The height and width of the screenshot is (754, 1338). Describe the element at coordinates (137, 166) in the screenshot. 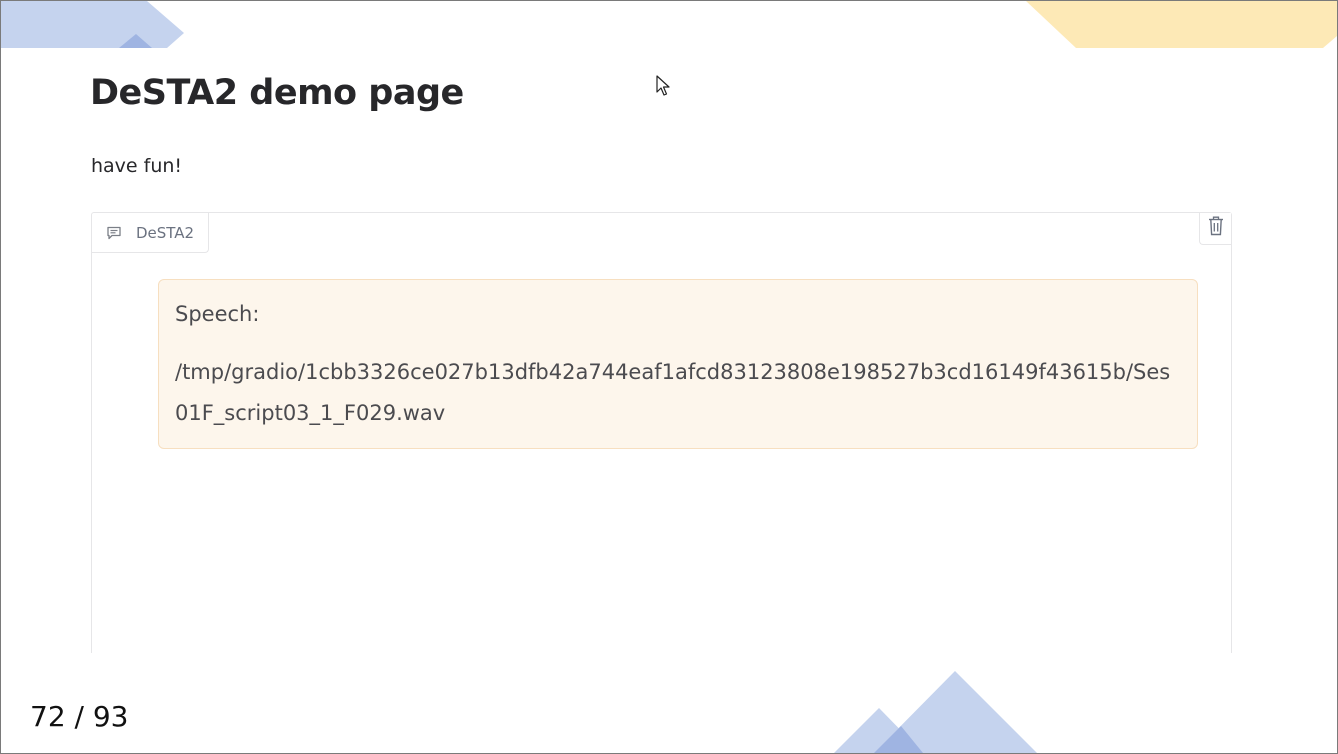

I see `page-subtitle: have fun!` at that location.